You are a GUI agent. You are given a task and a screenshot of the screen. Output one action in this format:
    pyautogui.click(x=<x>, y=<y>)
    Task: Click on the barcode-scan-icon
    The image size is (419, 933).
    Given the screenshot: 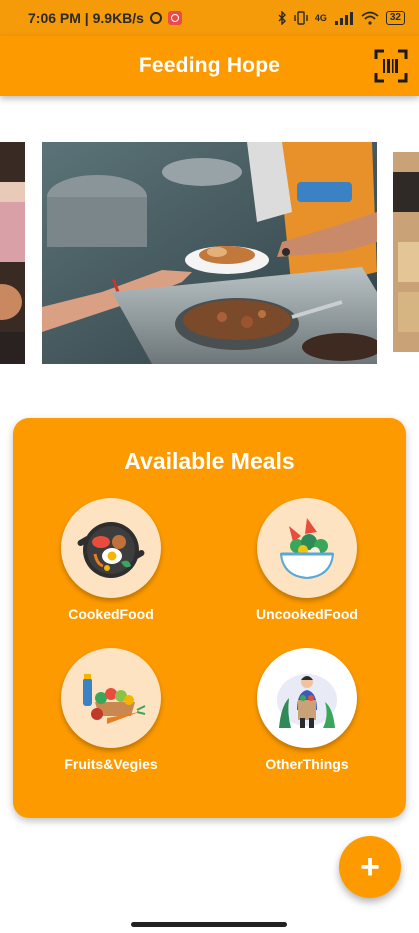 What is the action you would take?
    pyautogui.click(x=391, y=66)
    